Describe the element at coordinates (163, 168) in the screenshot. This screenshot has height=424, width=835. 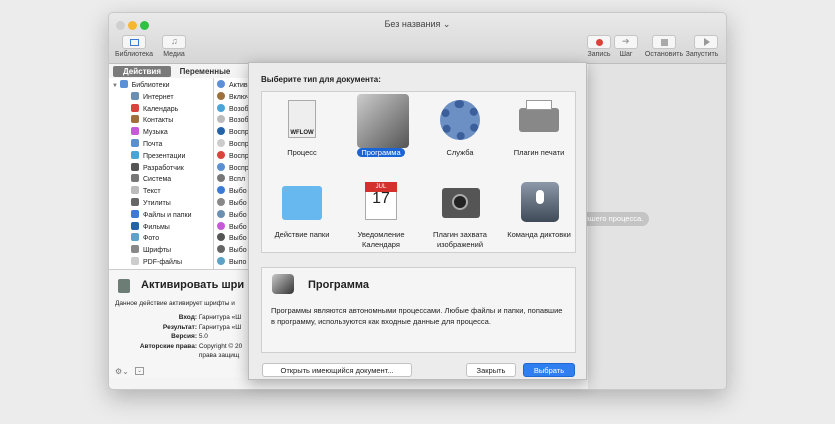
I see `library-item-label: Разработчик` at that location.